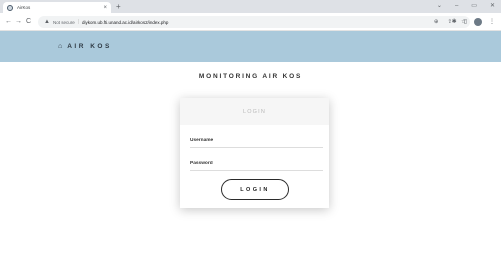  I want to click on menu-icon: ⋮, so click(492, 22).